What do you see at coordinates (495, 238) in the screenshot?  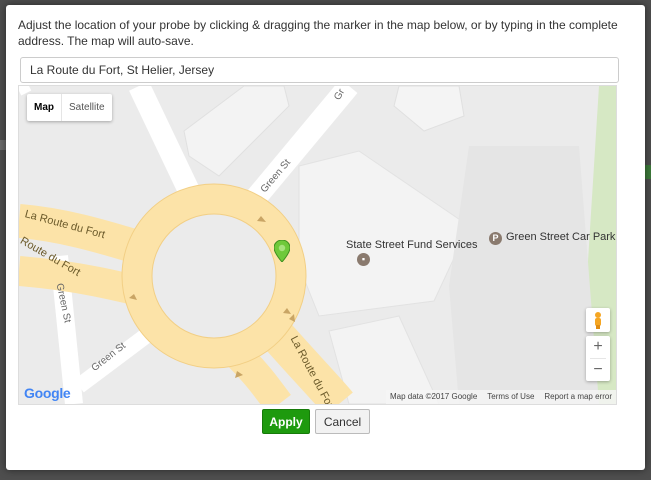 I see `parking-icon: P` at bounding box center [495, 238].